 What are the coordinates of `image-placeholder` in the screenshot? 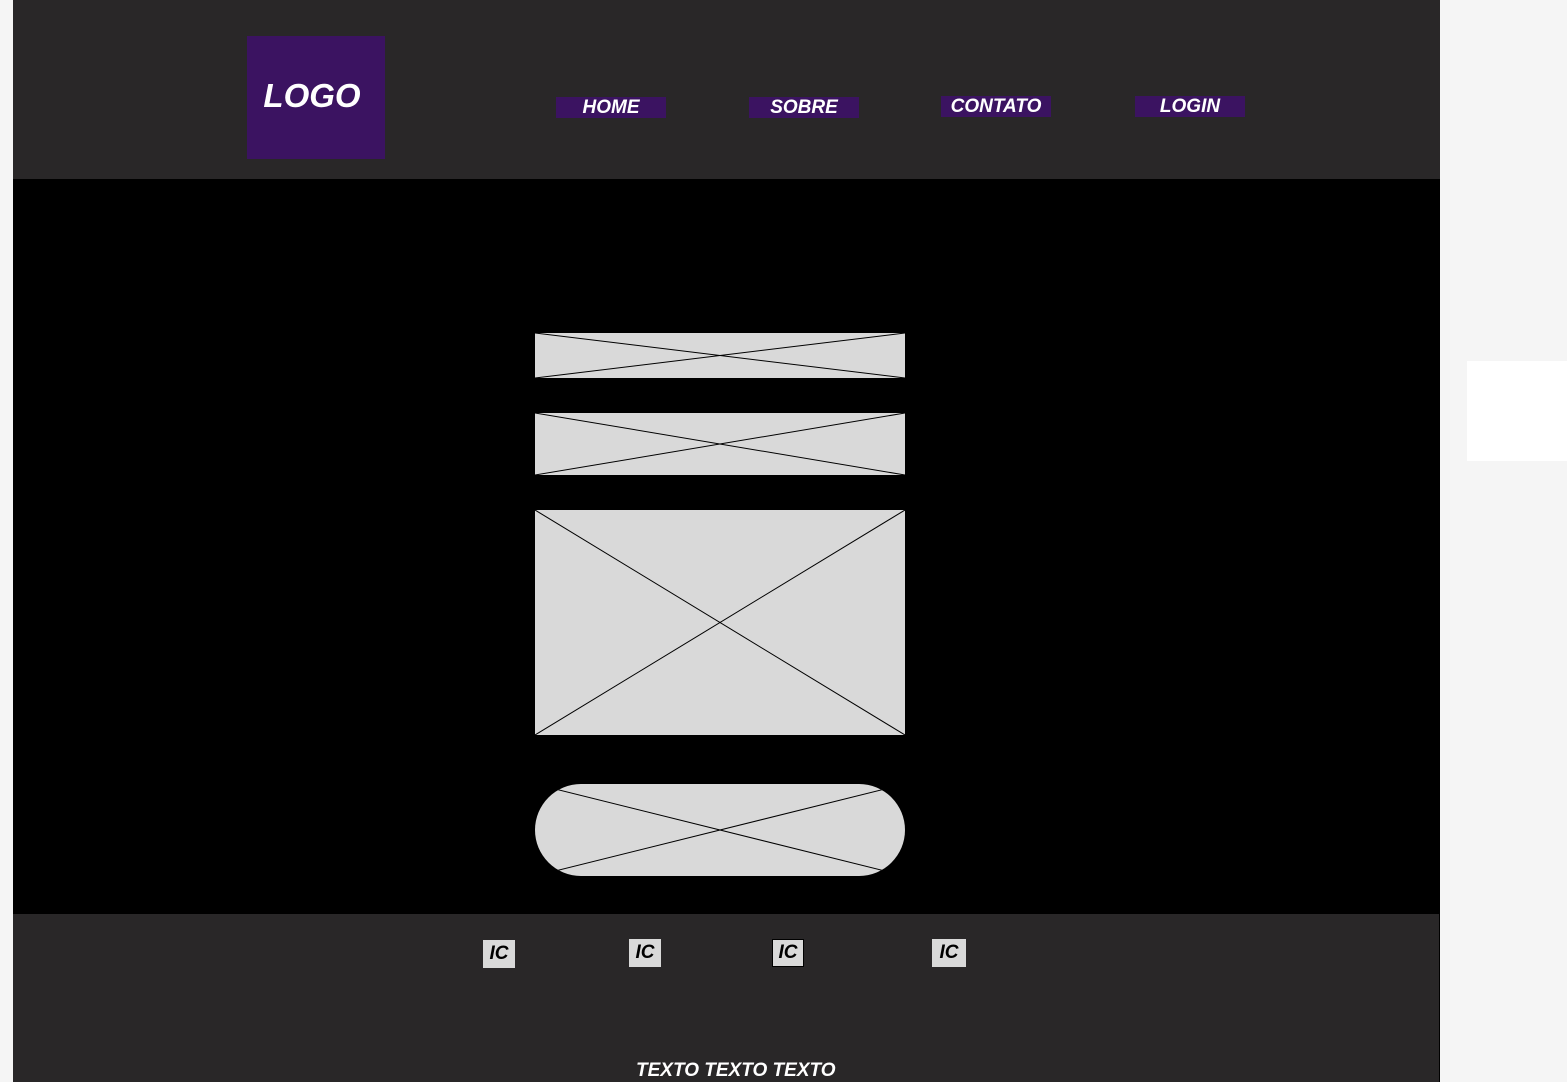 It's located at (720, 622).